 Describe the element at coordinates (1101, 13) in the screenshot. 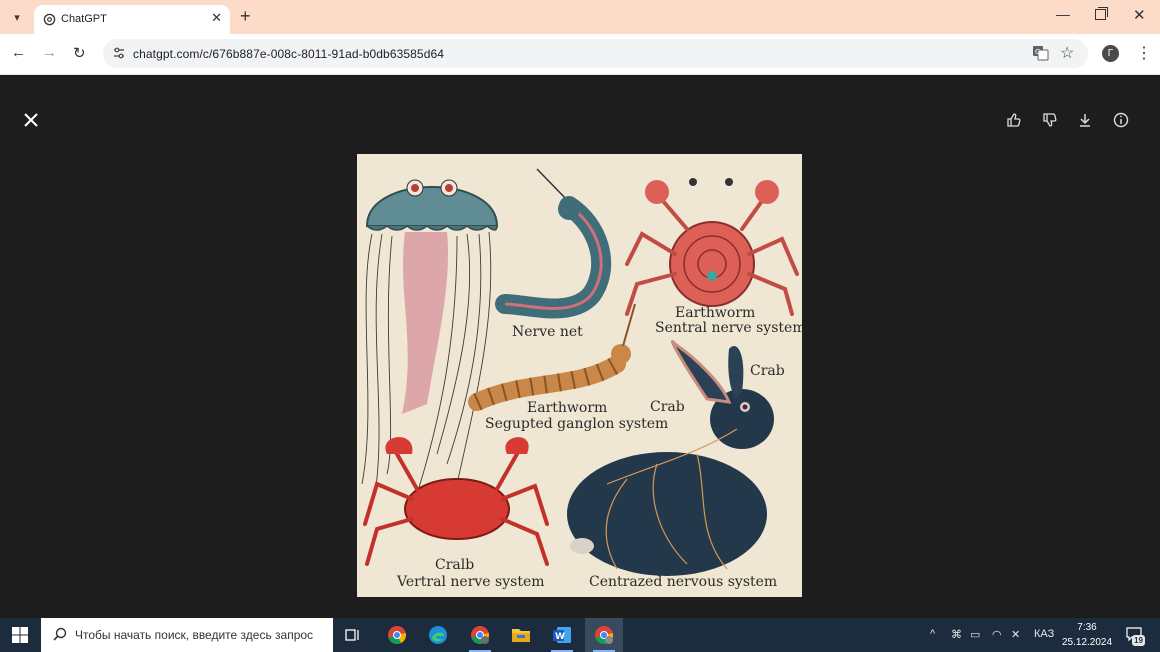

I see `restore-button` at that location.